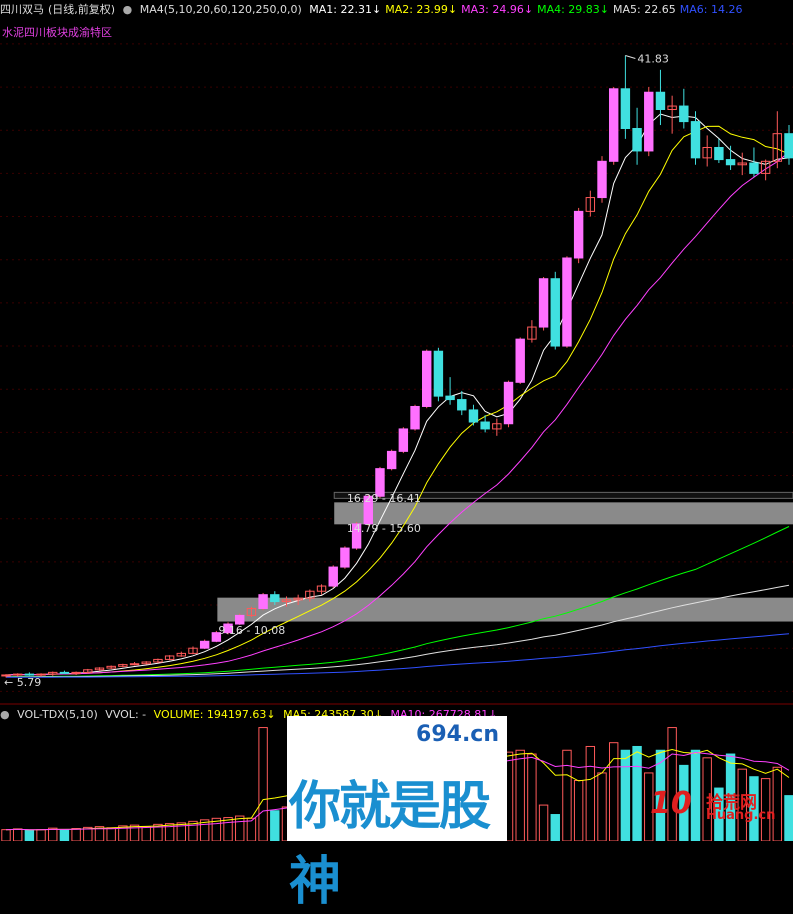 Image resolution: width=793 pixels, height=914 pixels. What do you see at coordinates (741, 815) in the screenshot?
I see `site-logo-sub: Huang.cn` at bounding box center [741, 815].